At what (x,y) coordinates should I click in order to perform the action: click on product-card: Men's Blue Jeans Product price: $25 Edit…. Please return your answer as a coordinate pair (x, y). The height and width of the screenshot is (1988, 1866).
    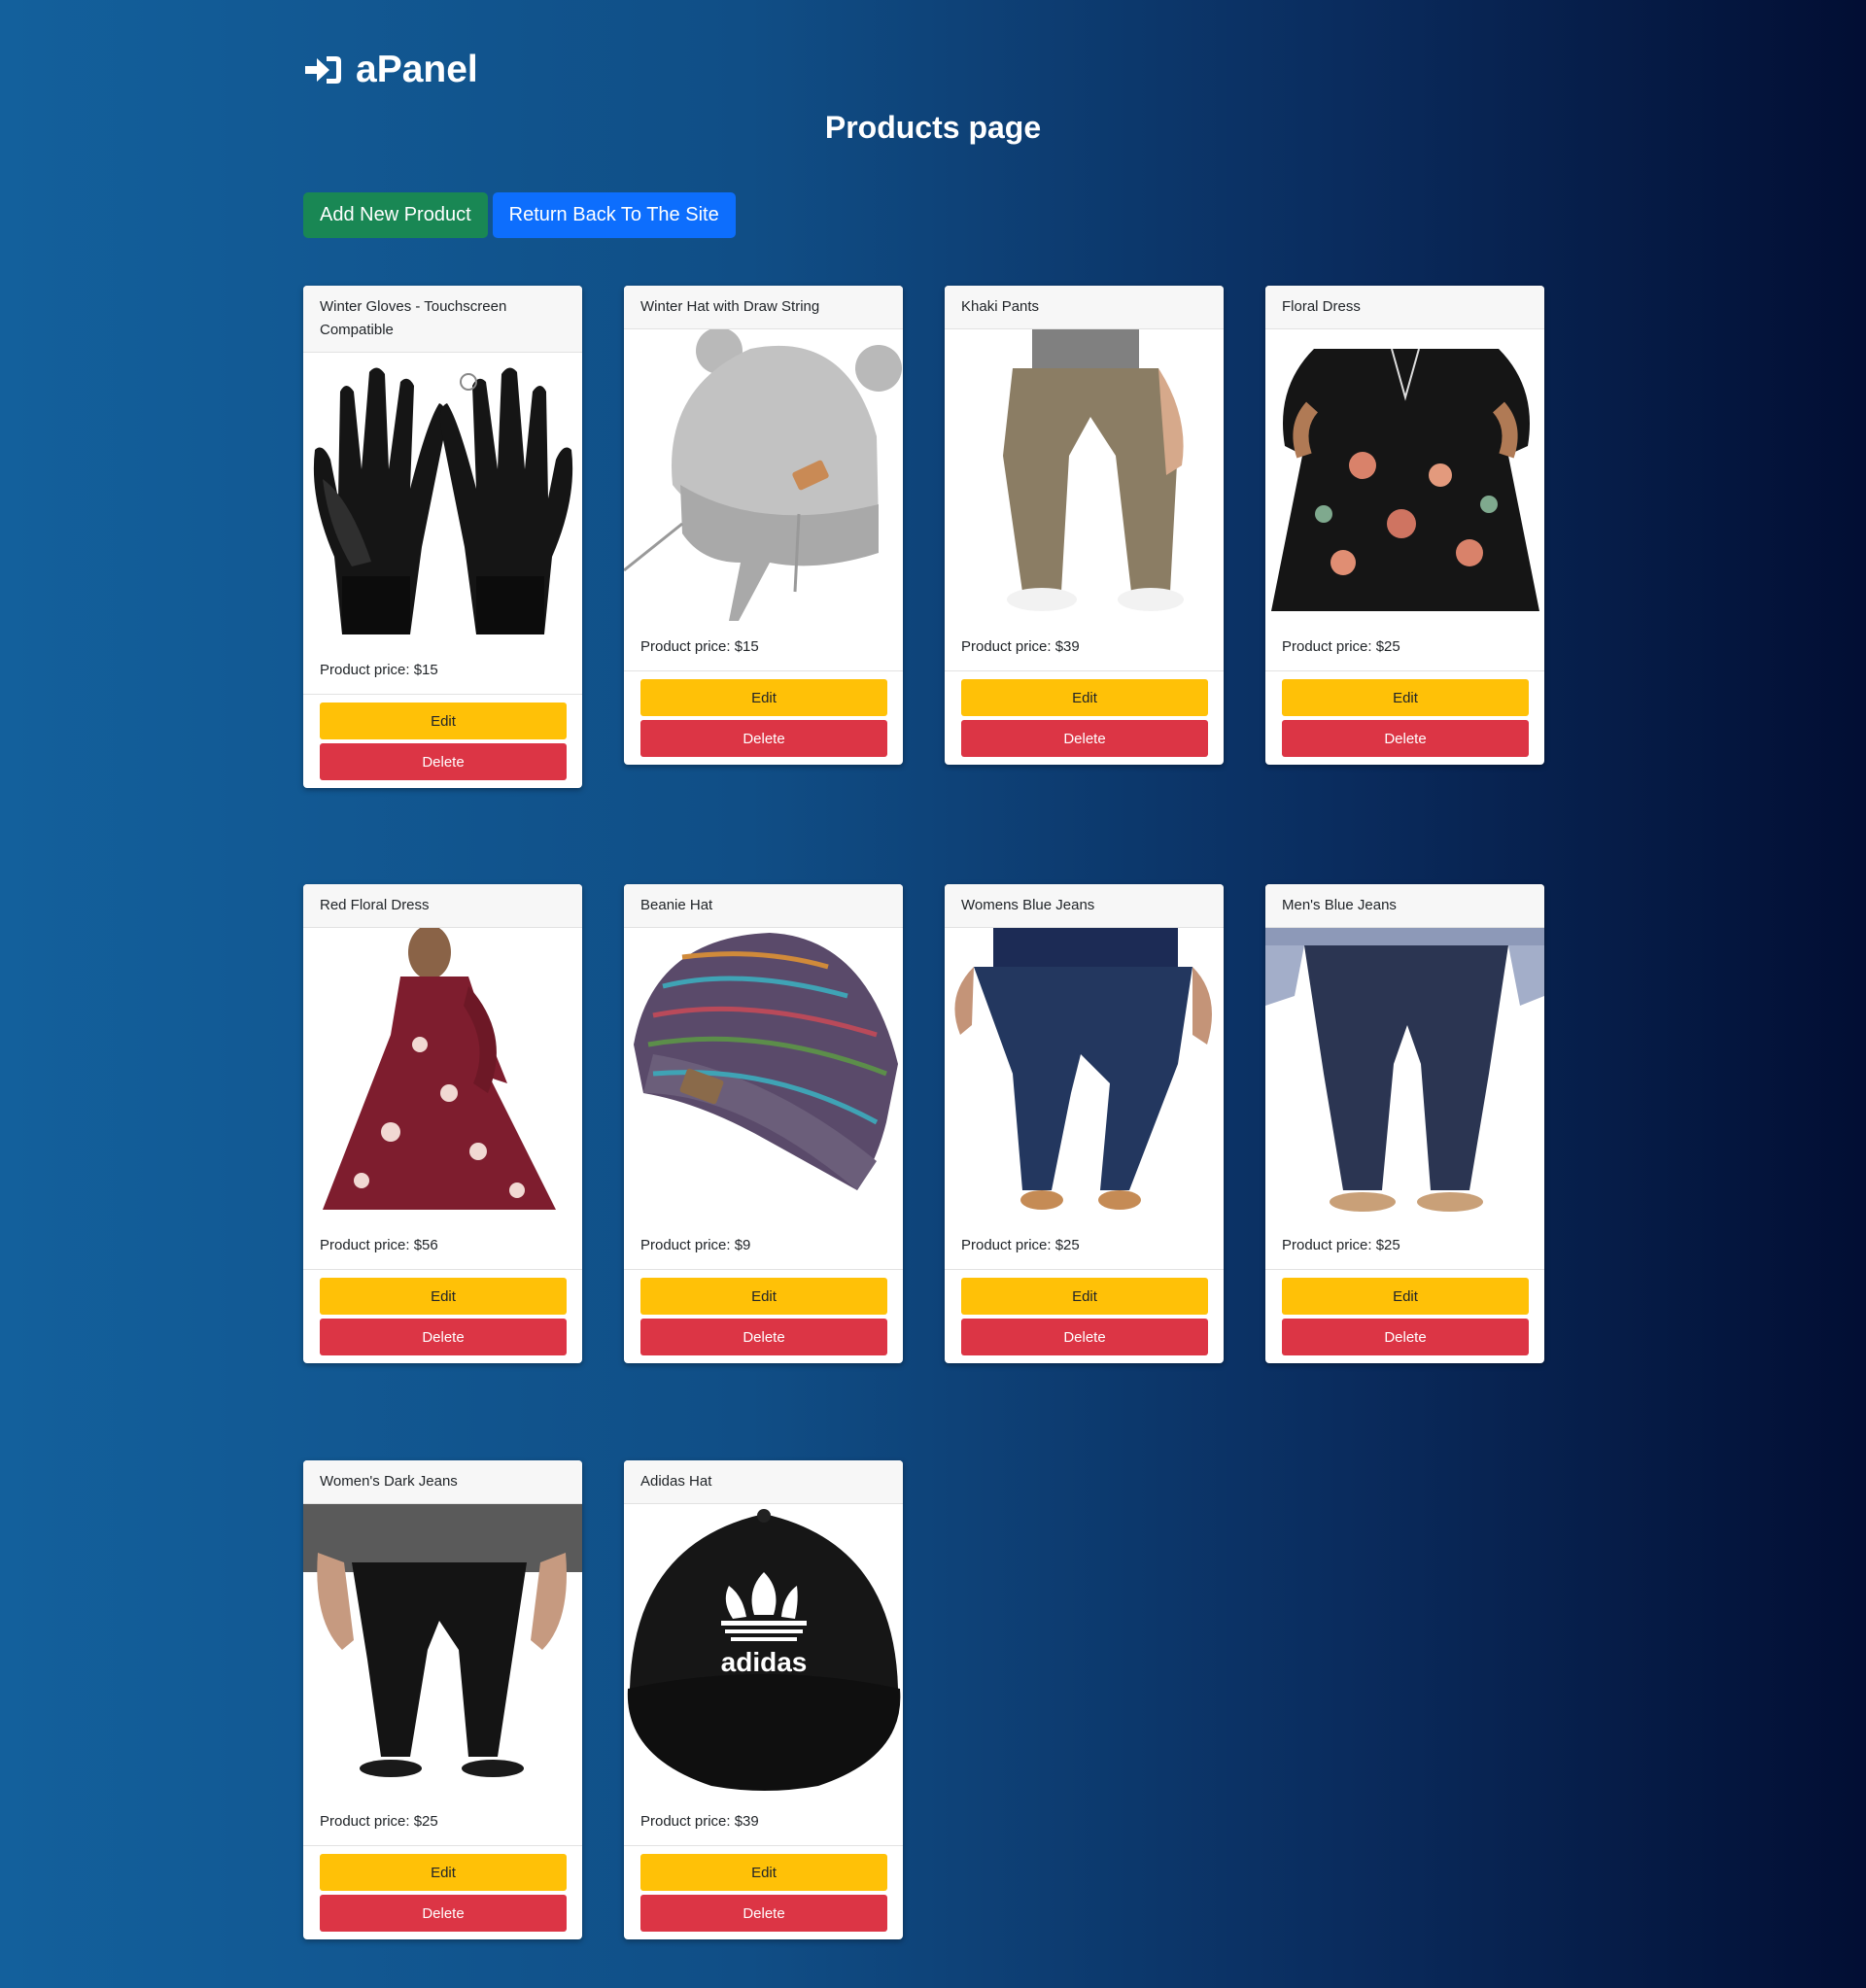
    Looking at the image, I should click on (1404, 1124).